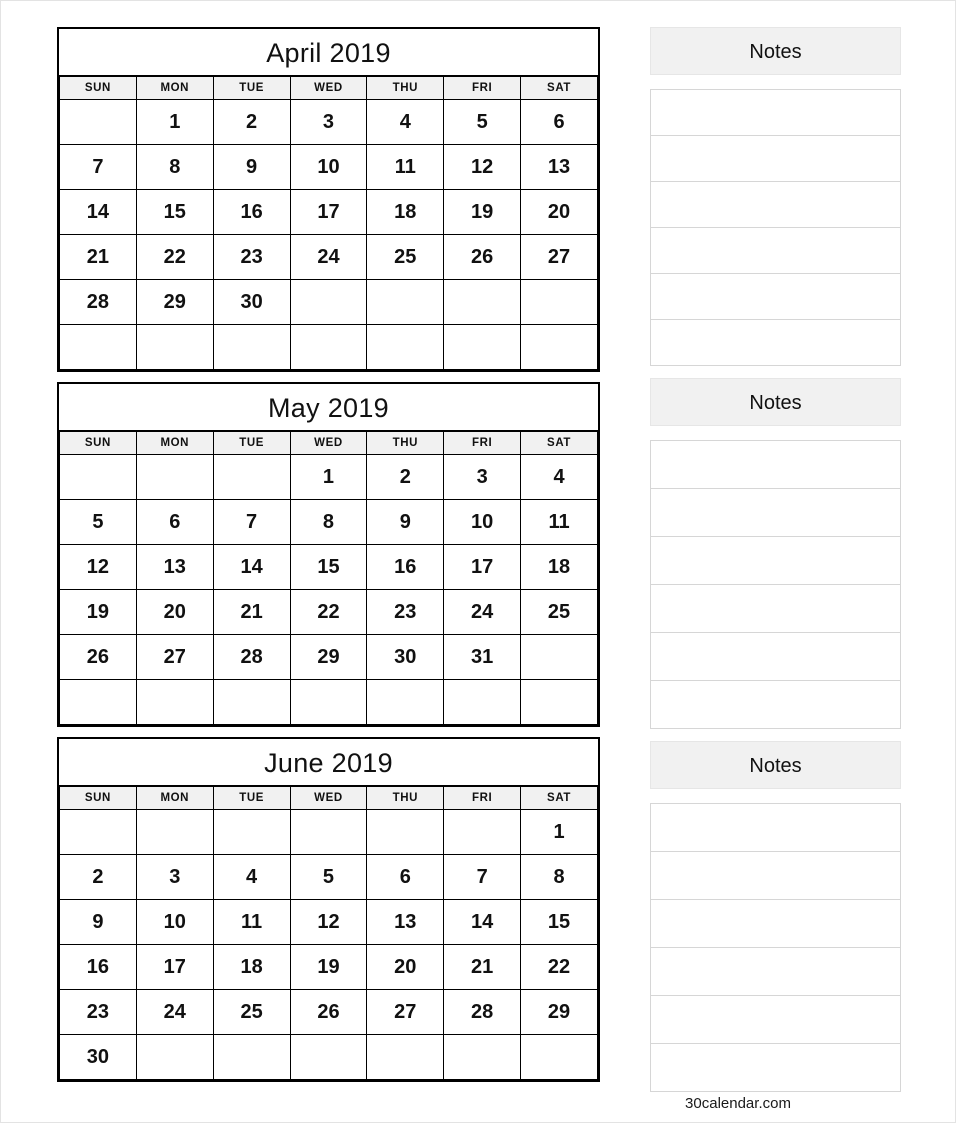 This screenshot has width=956, height=1124. Describe the element at coordinates (482, 657) in the screenshot. I see `day-cell: 31` at that location.